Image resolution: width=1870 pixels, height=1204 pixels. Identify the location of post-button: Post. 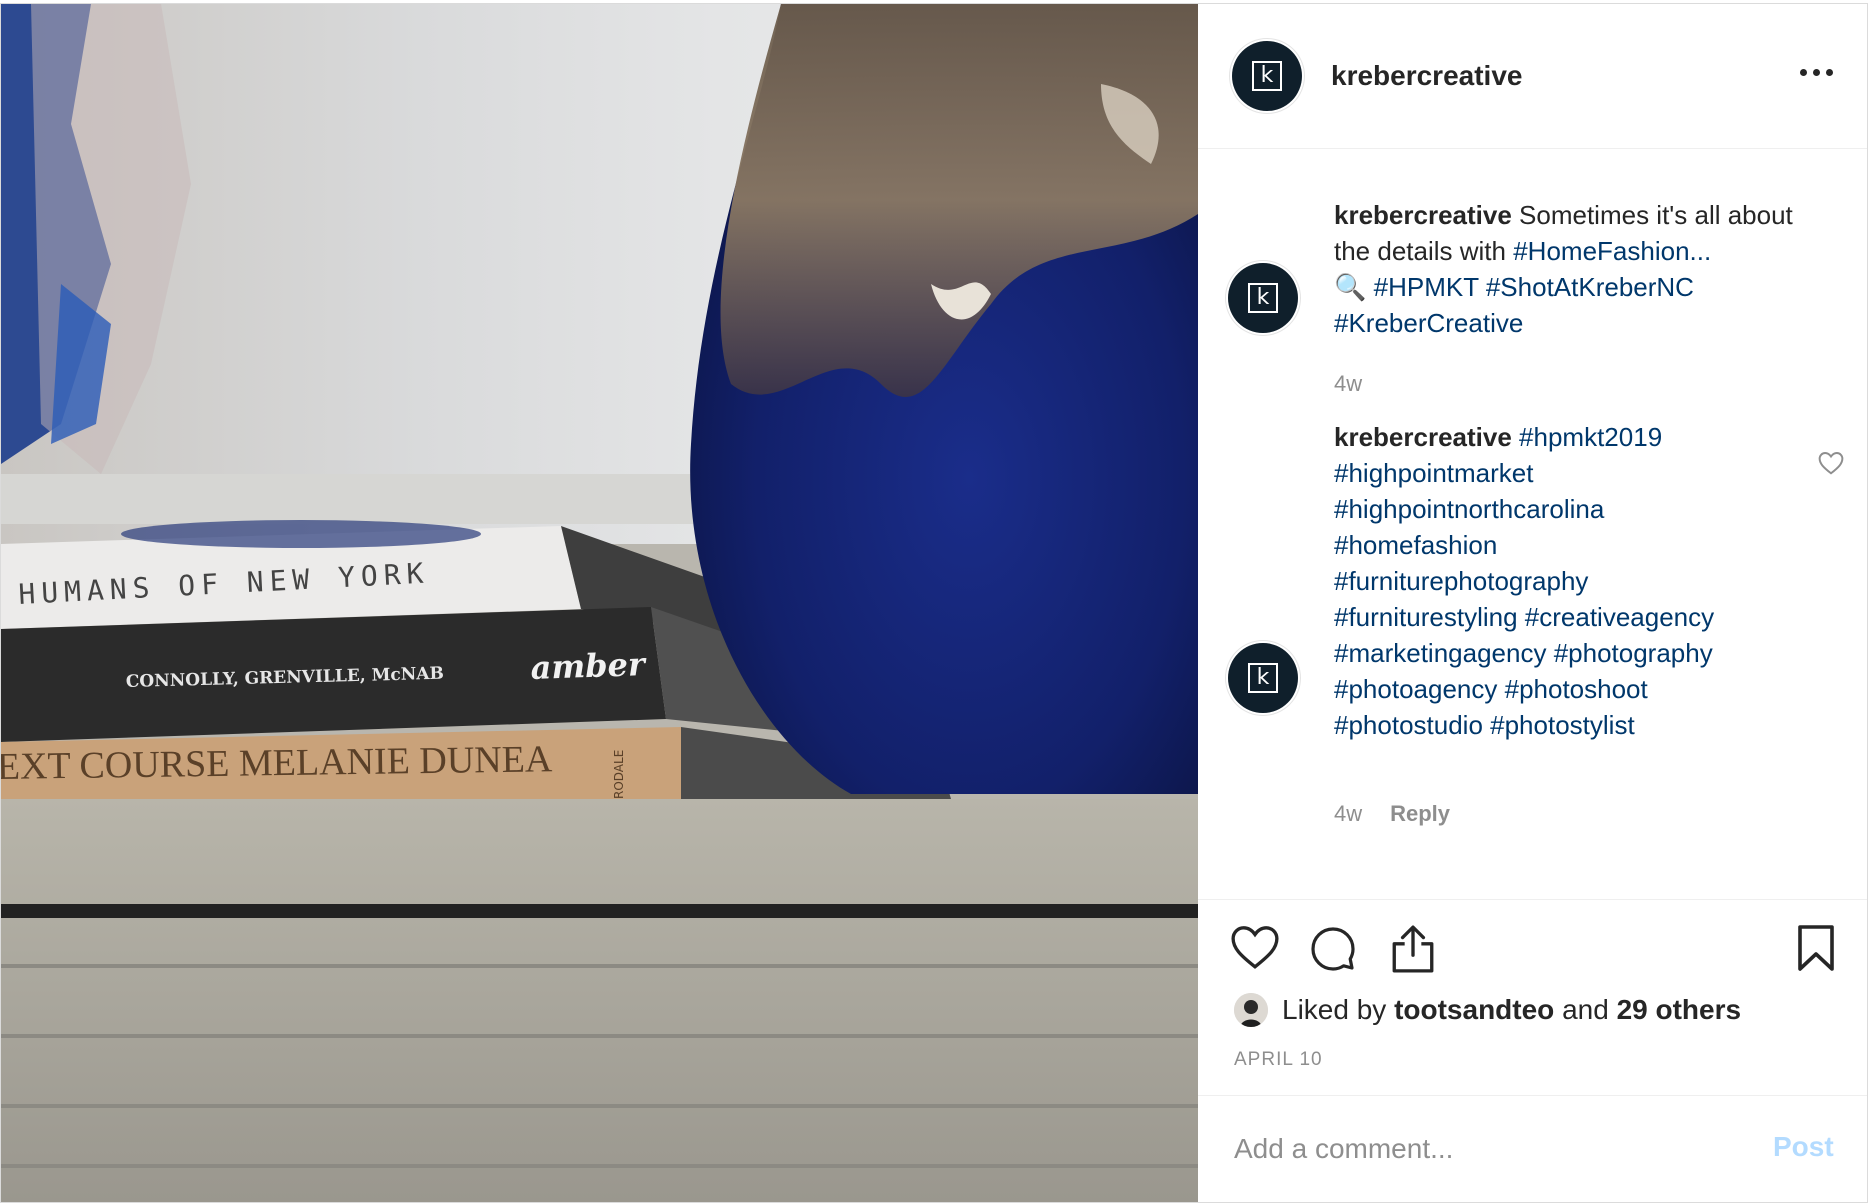
(1803, 1147).